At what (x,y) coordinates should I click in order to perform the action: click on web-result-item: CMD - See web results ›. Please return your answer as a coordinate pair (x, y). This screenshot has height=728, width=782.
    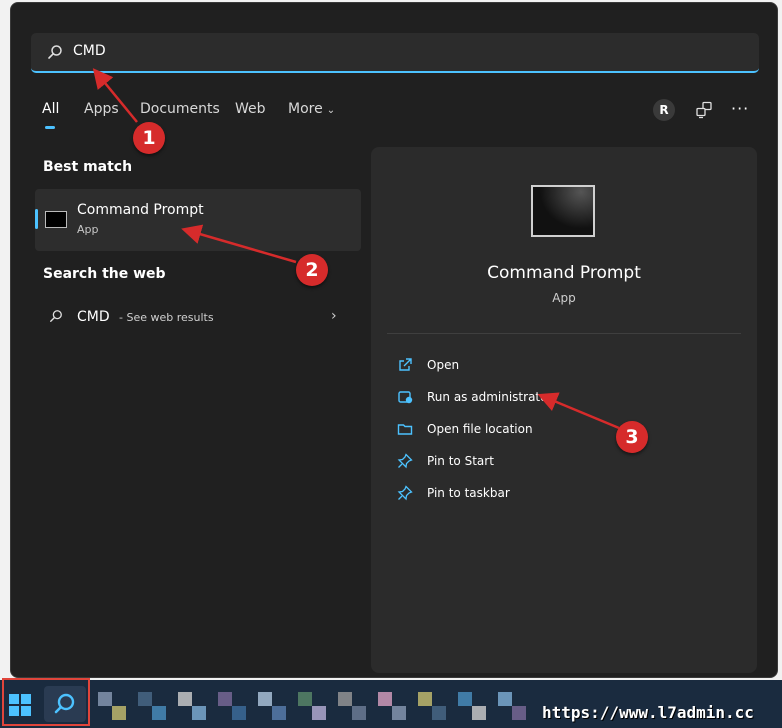
    Looking at the image, I should click on (198, 317).